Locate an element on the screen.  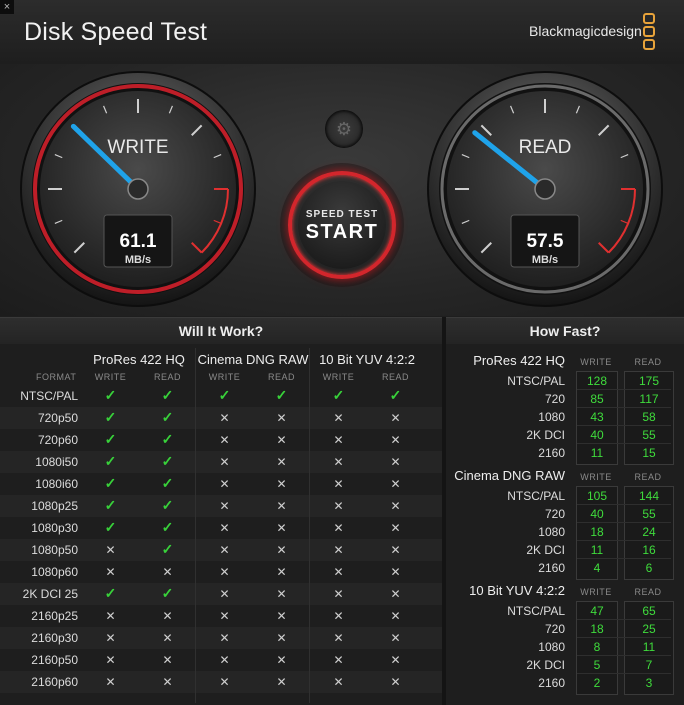
format-label: 1080i50 is located at coordinates (56, 462).